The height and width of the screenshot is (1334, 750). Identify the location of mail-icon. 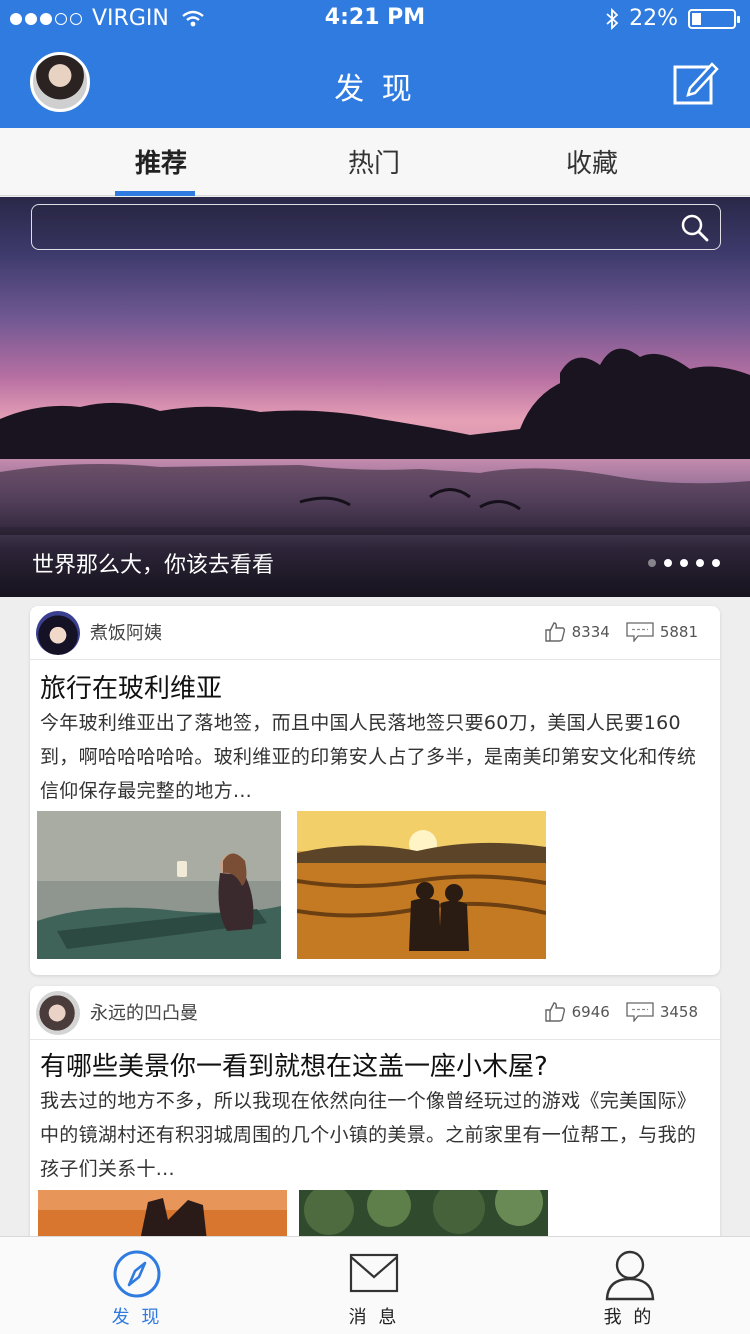
(374, 1273).